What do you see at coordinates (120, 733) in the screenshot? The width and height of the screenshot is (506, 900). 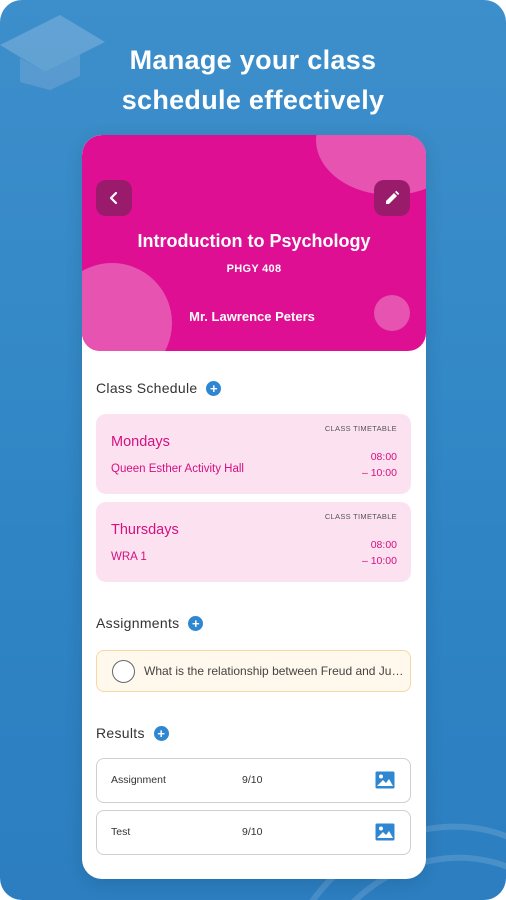 I see `results-label-text: Results` at bounding box center [120, 733].